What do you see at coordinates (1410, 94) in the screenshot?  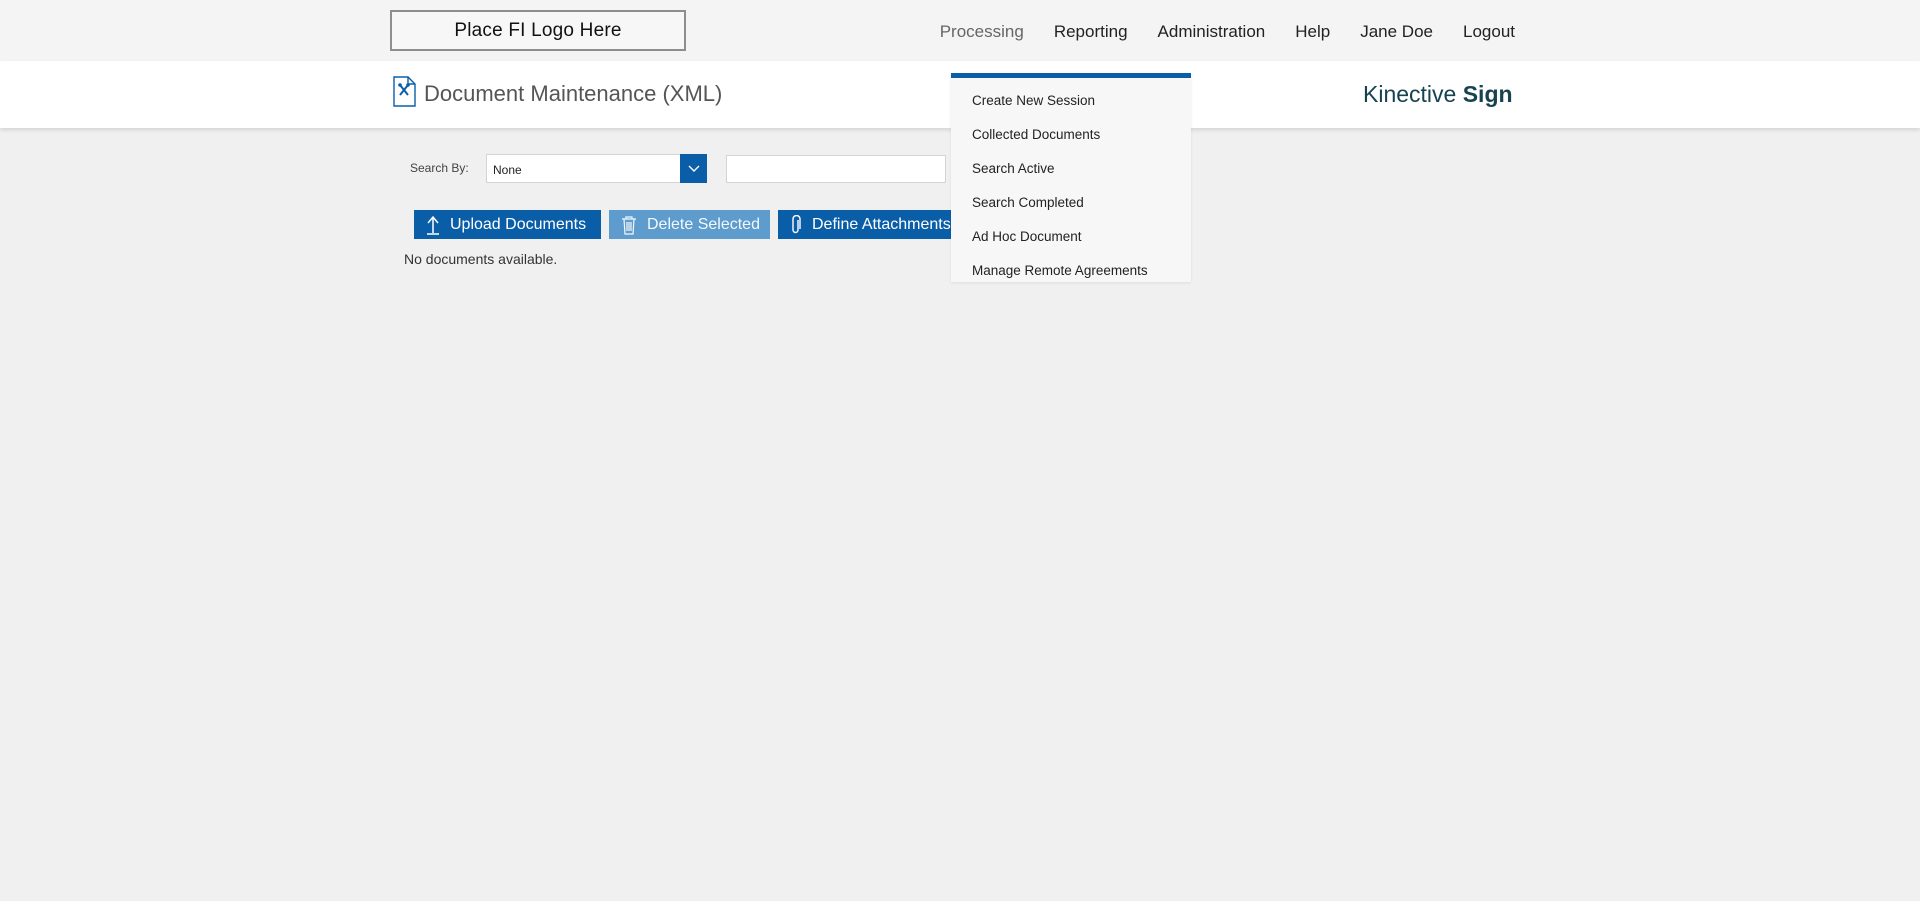 I see `brand-name-light: Kinective` at bounding box center [1410, 94].